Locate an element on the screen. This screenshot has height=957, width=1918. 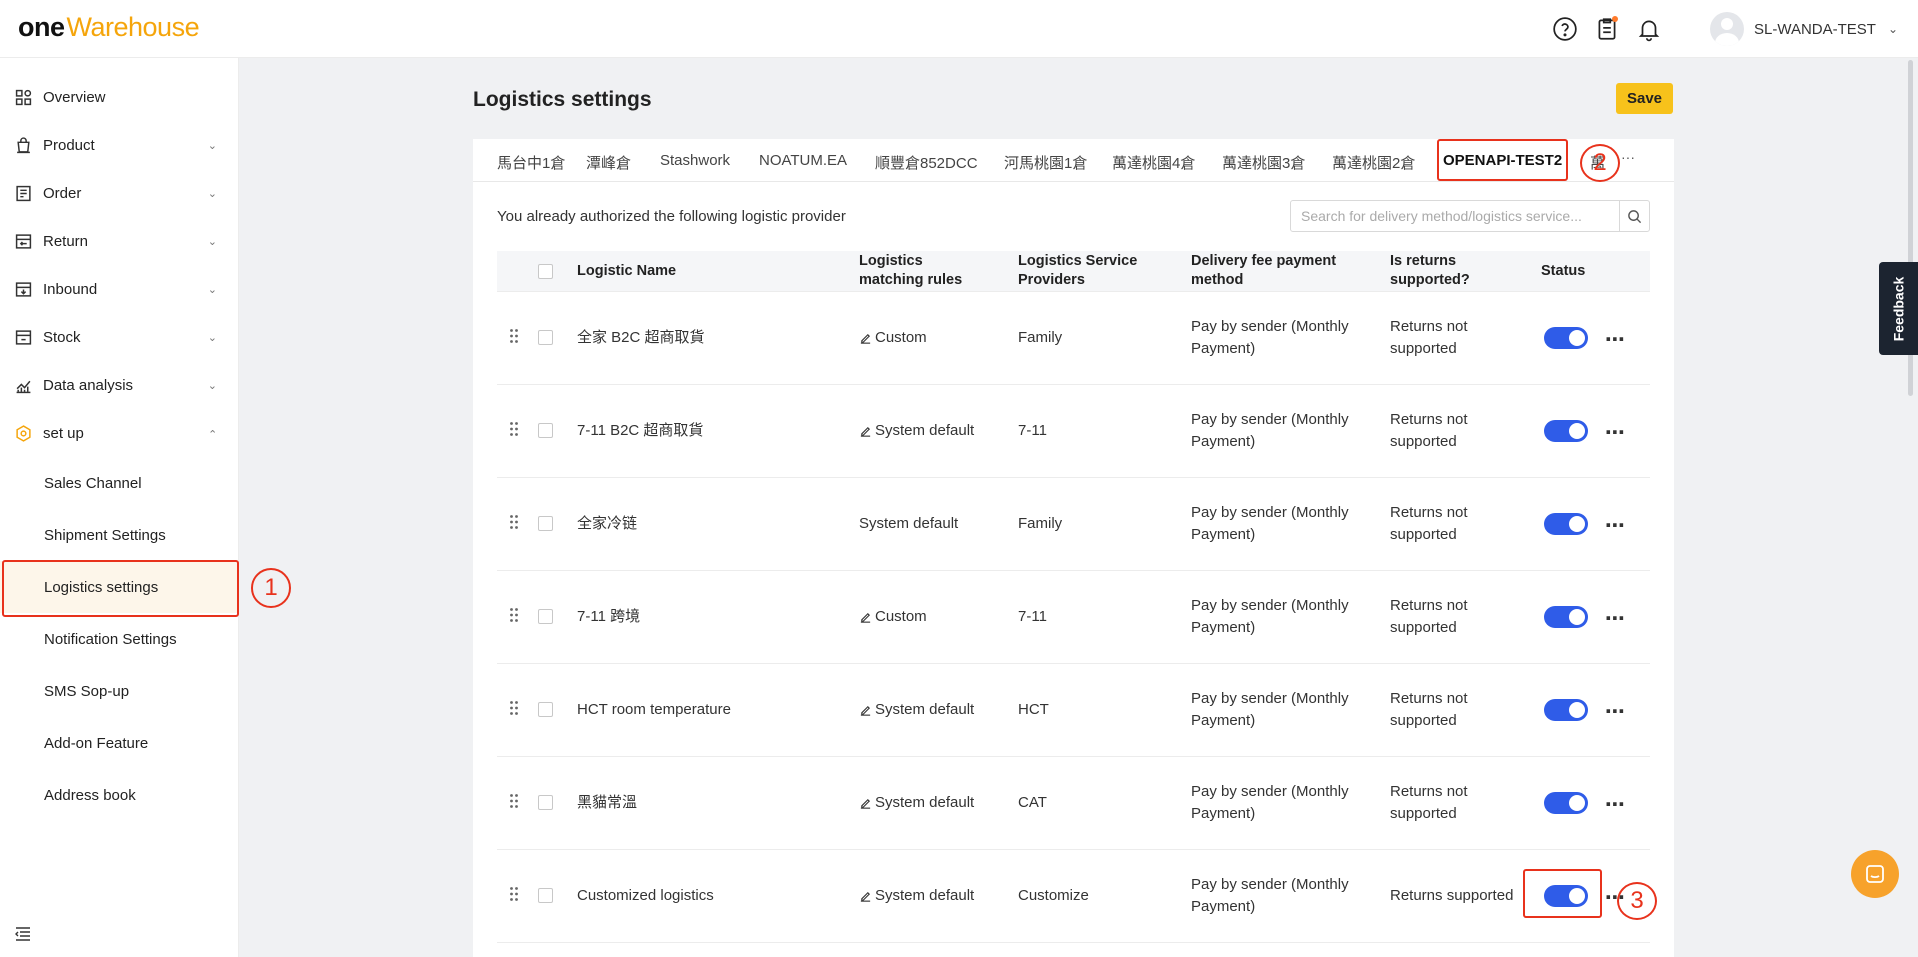
sidebar-item-return: Return ⌄ is located at coordinates (119, 241).